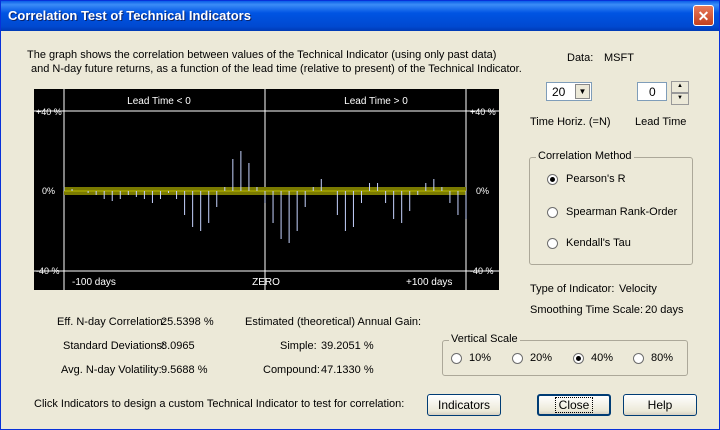 Image resolution: width=720 pixels, height=430 pixels. I want to click on std-label: Standard Deviations:, so click(114, 346).